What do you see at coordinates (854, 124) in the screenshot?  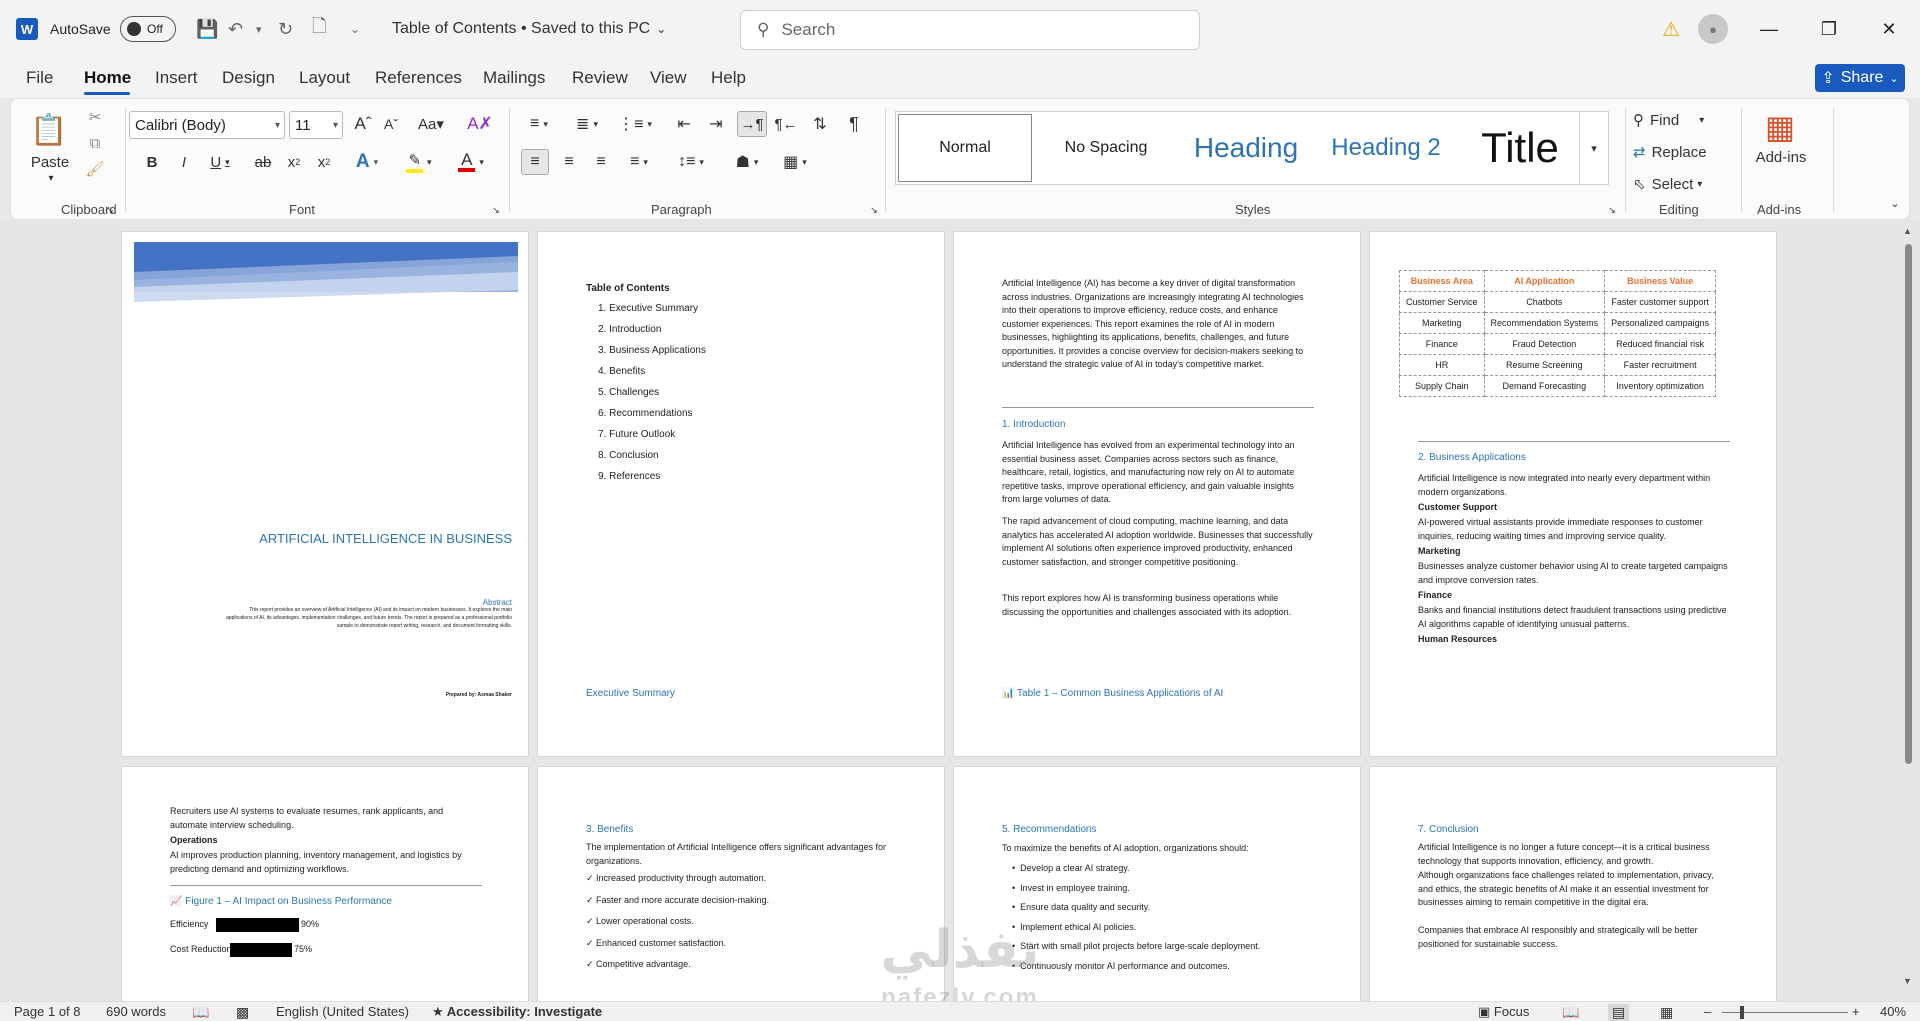 I see `show-formatting-icon: ¶` at bounding box center [854, 124].